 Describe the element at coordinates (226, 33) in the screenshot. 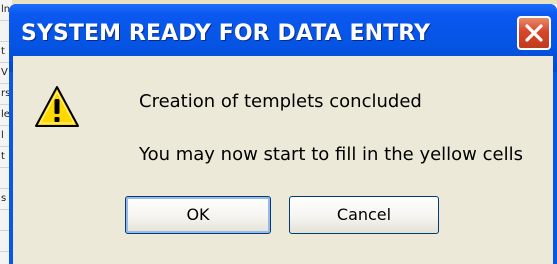

I see `dialog-title: SYSTEM READY FOR DATA ENTRY` at that location.